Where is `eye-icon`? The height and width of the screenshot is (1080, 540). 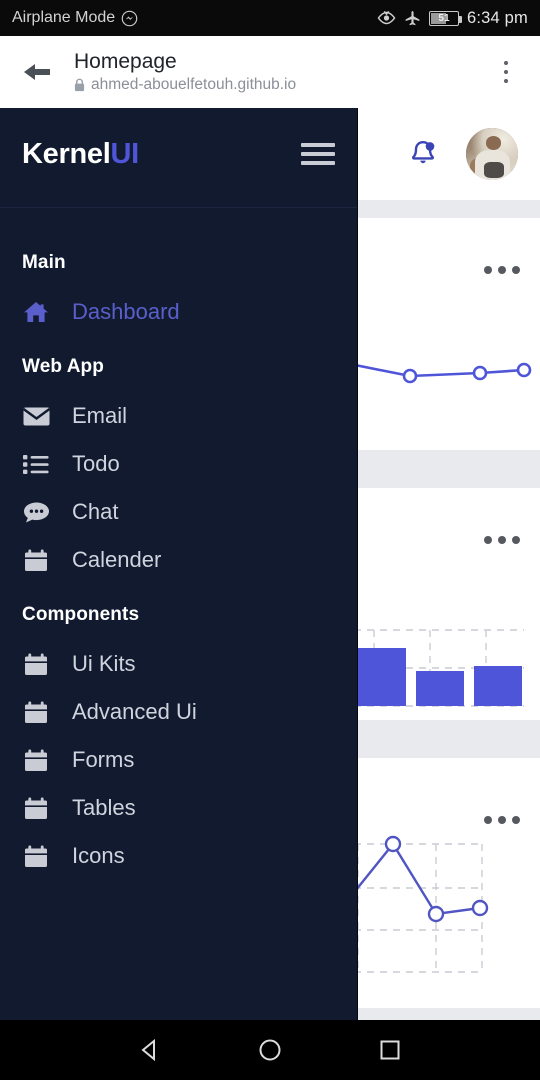
eye-icon is located at coordinates (386, 18).